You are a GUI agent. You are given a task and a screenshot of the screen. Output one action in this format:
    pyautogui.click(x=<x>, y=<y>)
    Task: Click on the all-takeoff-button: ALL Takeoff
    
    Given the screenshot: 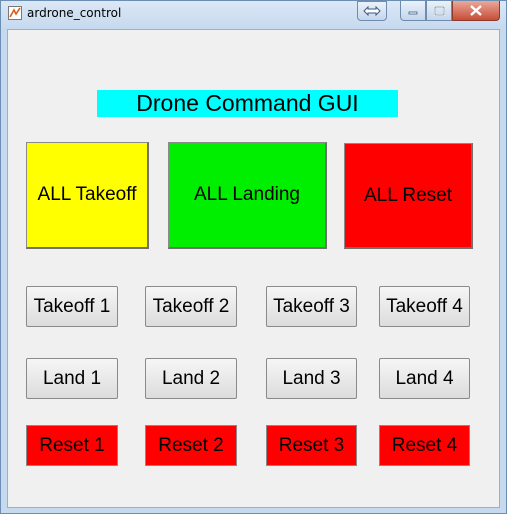 What is the action you would take?
    pyautogui.click(x=87, y=195)
    